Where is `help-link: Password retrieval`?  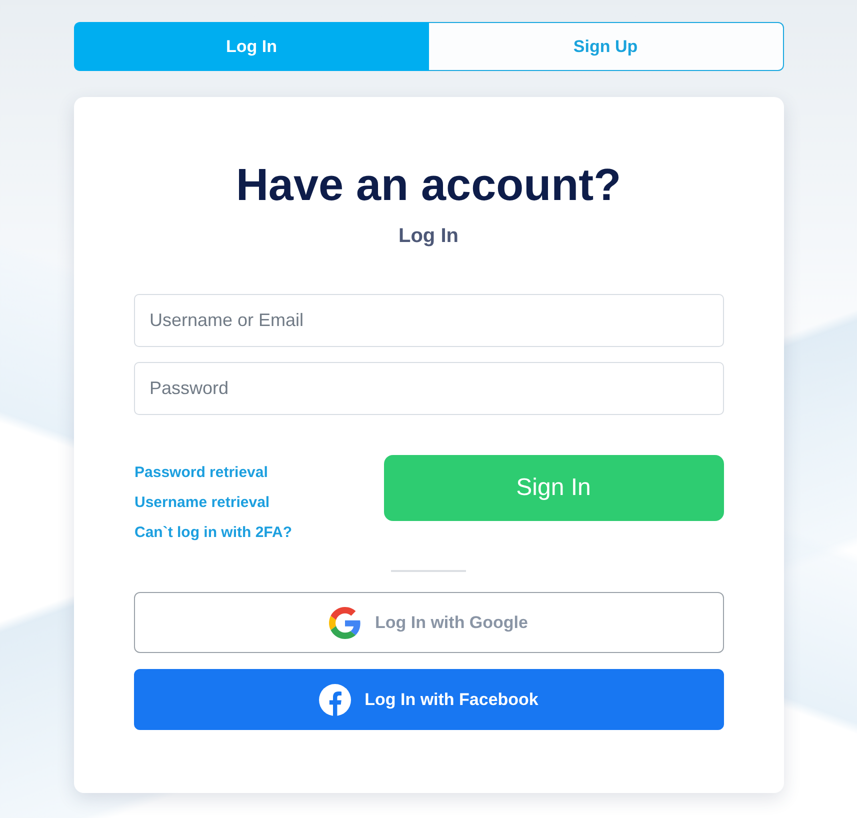
help-link: Password retrieval is located at coordinates (213, 473).